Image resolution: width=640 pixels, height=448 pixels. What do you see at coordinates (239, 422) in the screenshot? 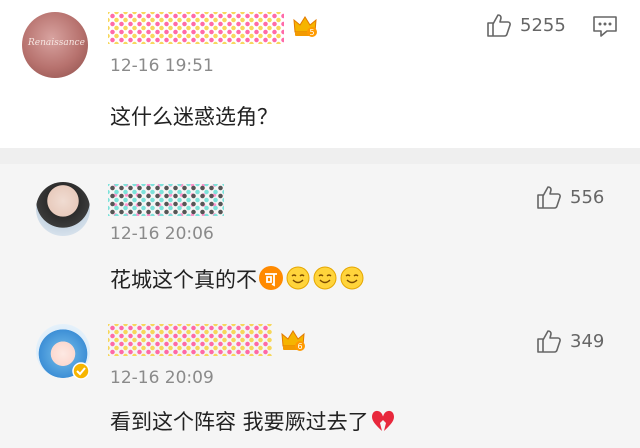
I see `comment-body: 看到这个阵容 我要厥过去了` at bounding box center [239, 422].